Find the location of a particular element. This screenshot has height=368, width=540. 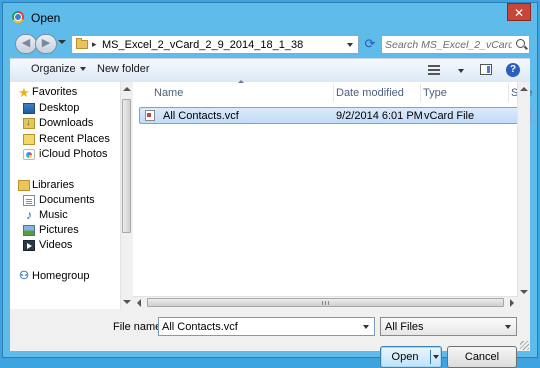

file-list-horizontal-scrollbar is located at coordinates (325, 302).